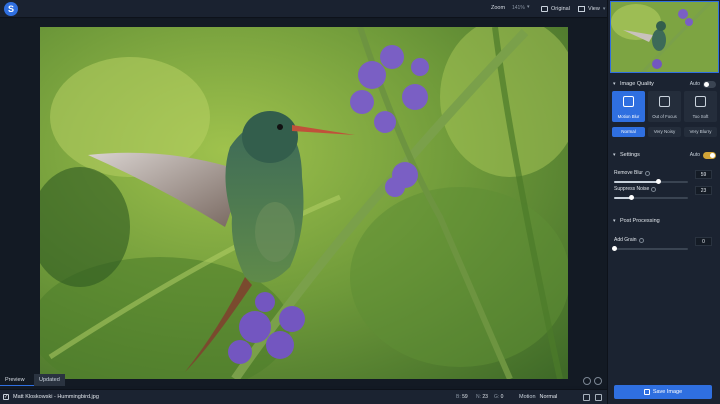  I want to click on save-icon, so click(646, 392).